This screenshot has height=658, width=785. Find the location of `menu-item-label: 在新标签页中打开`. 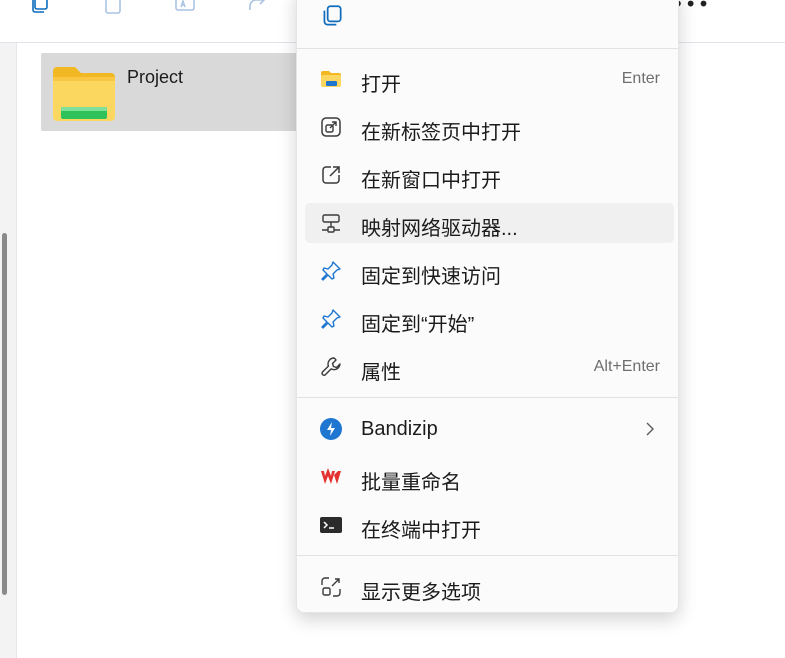

menu-item-label: 在新标签页中打开 is located at coordinates (441, 133).